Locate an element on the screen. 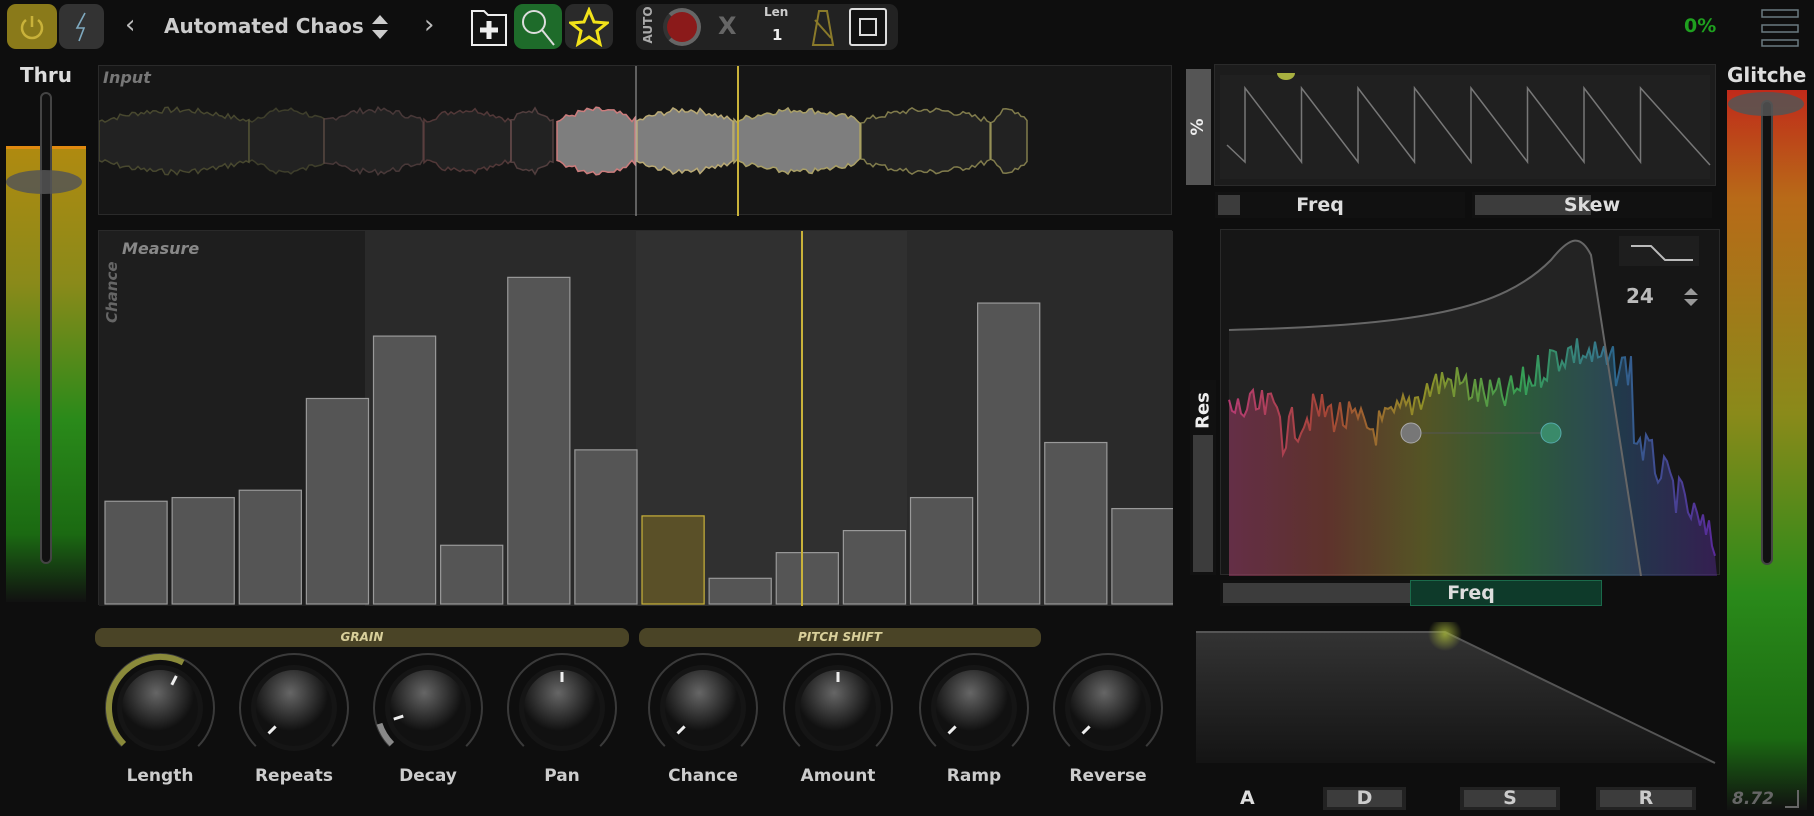  lfo-tab: % is located at coordinates (1198, 127).